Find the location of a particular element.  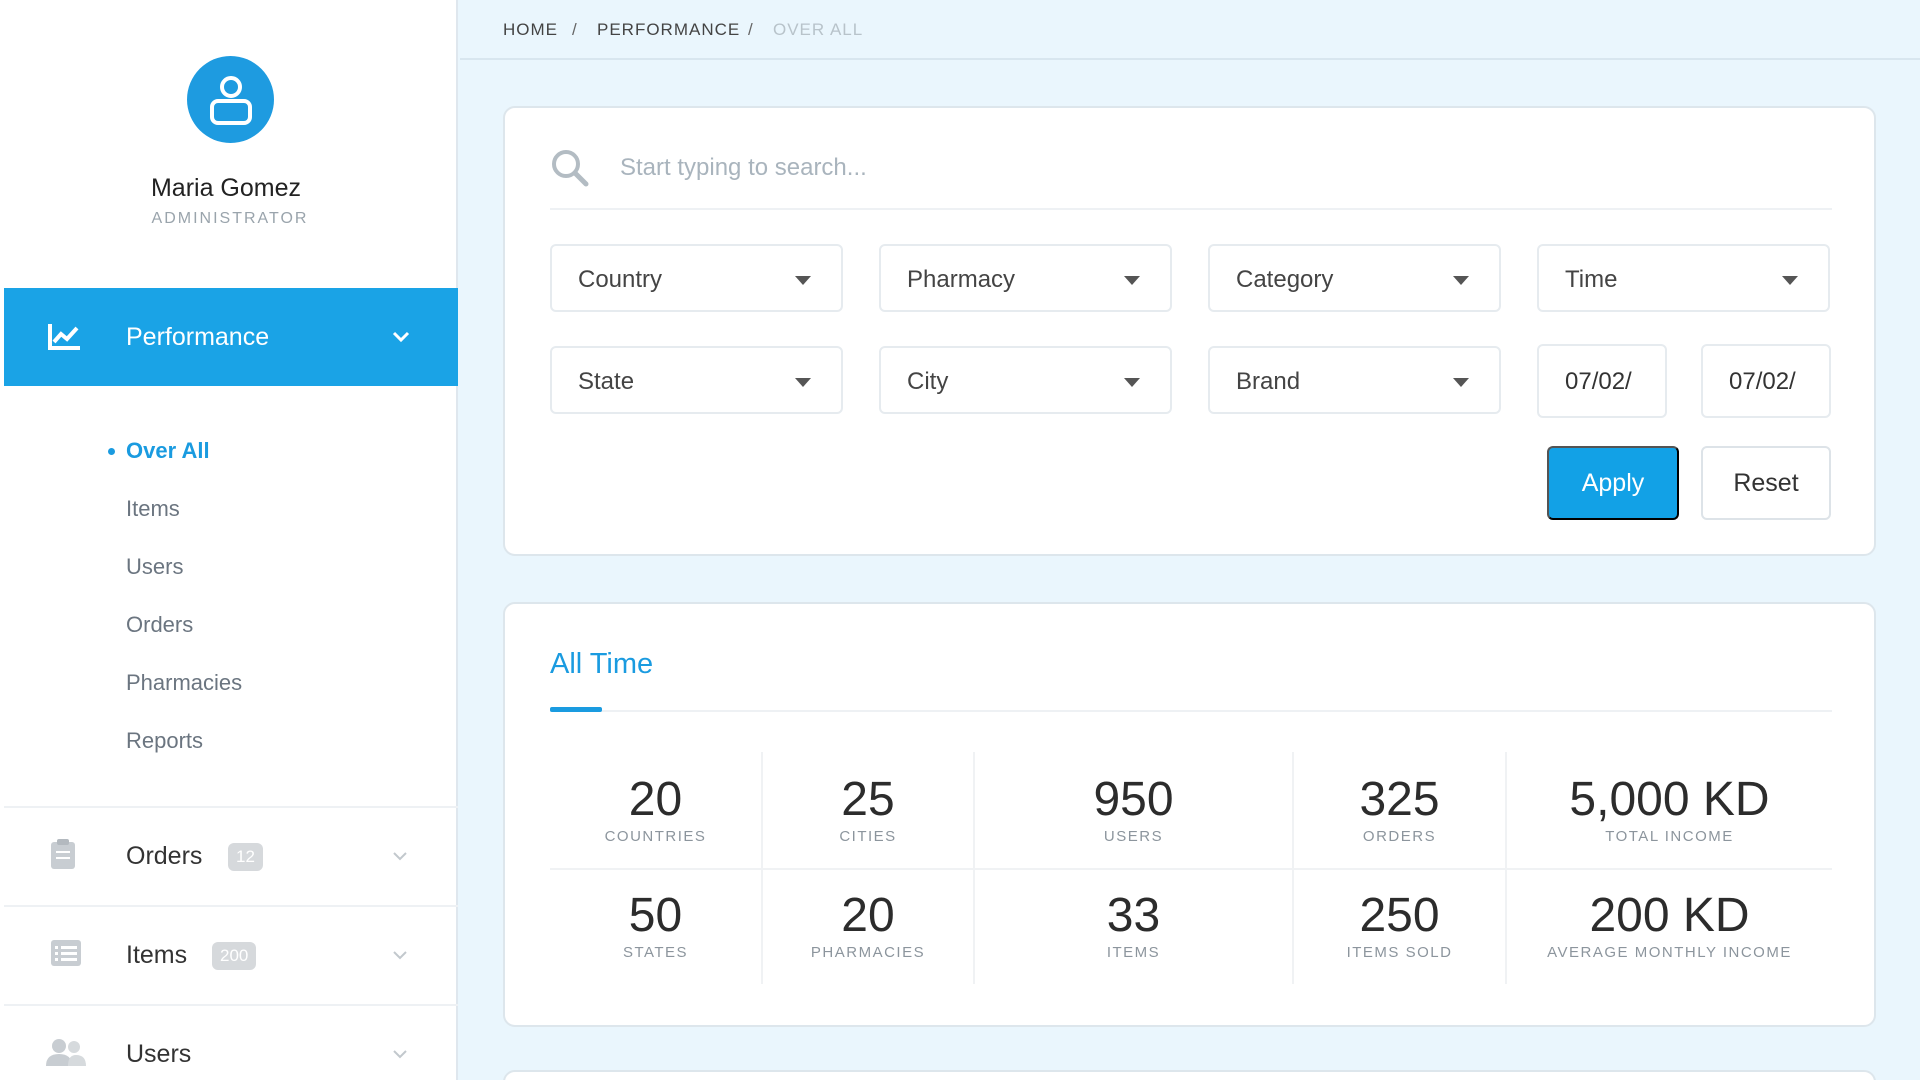

breadcrumb: HOME / PERFORMANCE / OVER ALL is located at coordinates (1190, 30).